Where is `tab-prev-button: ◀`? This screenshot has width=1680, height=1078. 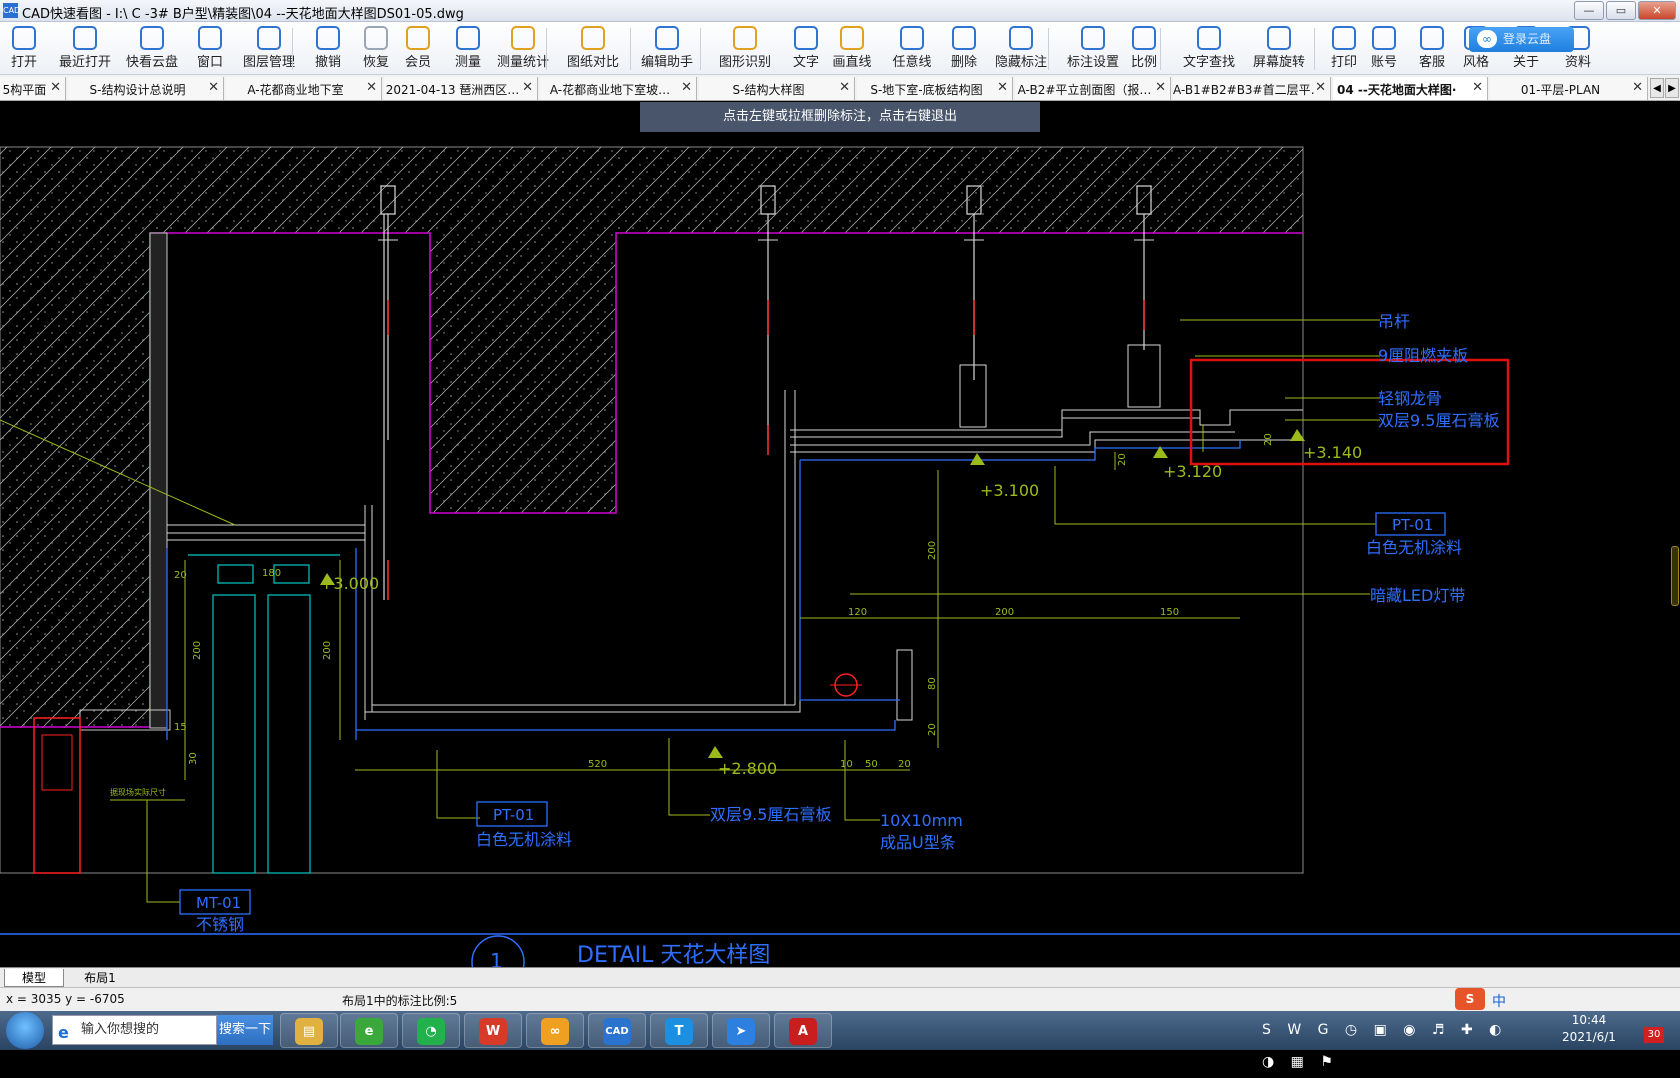
tab-prev-button: ◀ is located at coordinates (1657, 88).